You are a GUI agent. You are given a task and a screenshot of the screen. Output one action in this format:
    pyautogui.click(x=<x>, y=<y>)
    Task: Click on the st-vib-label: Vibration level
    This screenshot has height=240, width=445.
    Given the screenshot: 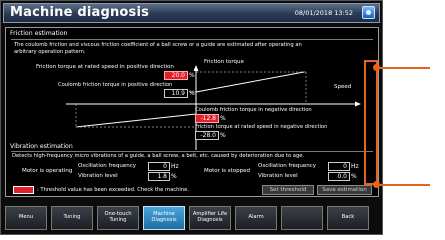 What is the action you would take?
    pyautogui.click(x=278, y=176)
    